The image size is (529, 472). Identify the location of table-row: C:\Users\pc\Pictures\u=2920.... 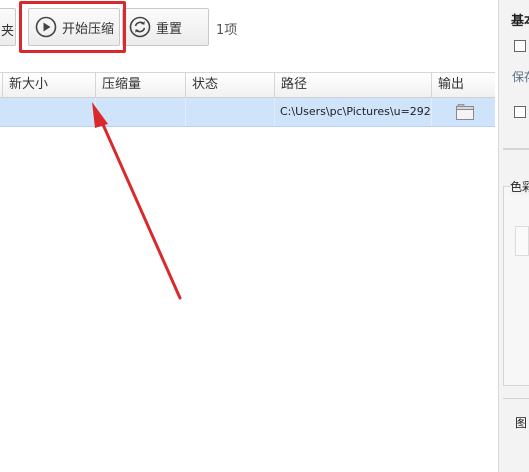
(247, 112).